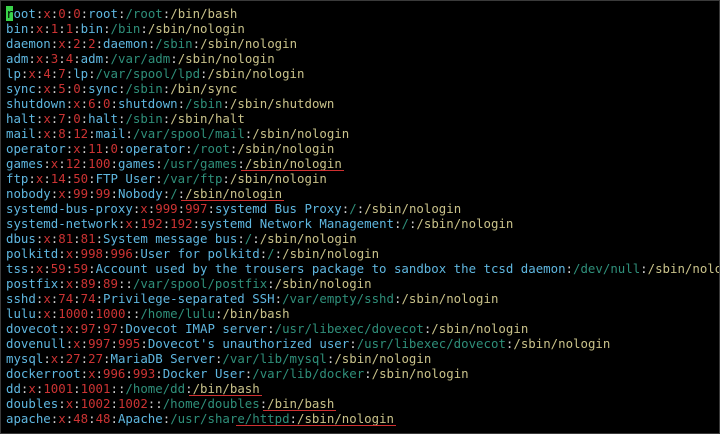  I want to click on passwd-uid: 48, so click(81, 418).